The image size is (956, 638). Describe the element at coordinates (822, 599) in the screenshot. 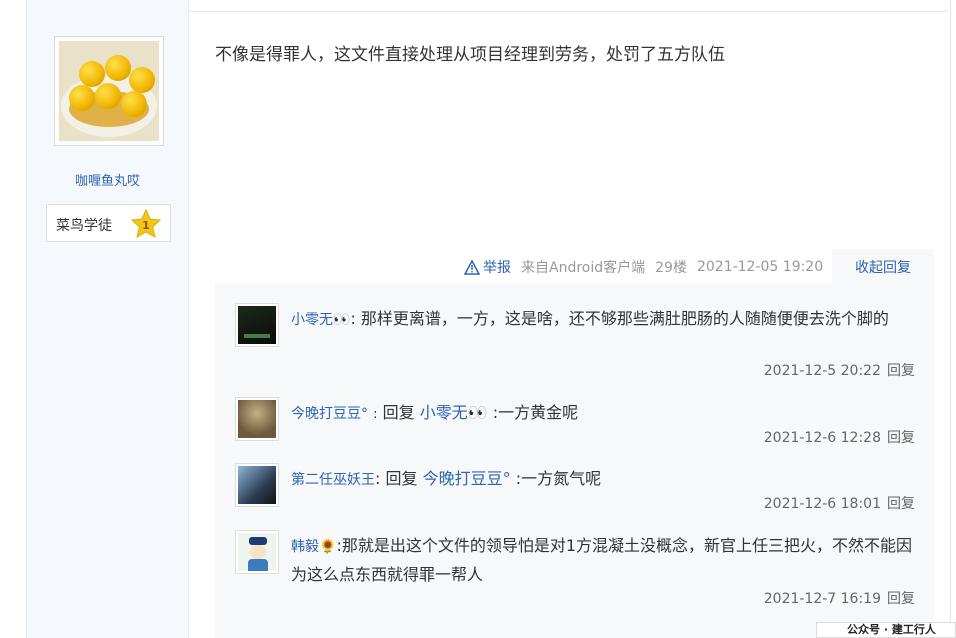

I see `reply-time: 2021-12-7 16:19` at that location.